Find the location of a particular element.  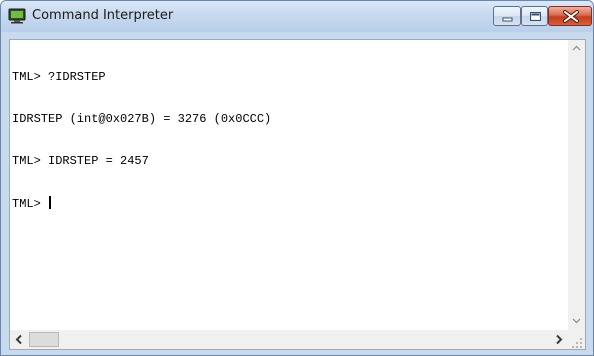

scroll-left-button is located at coordinates (19, 339).